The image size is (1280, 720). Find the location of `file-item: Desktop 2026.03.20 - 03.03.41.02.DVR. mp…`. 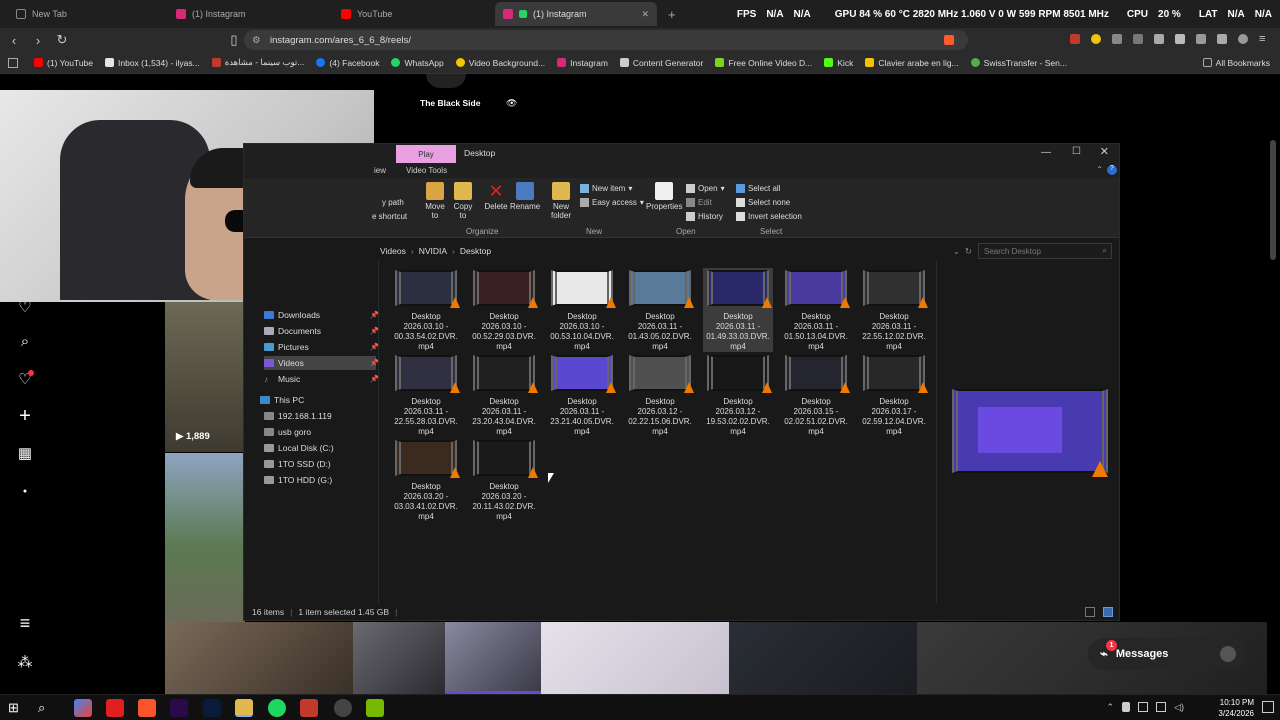

file-item: Desktop 2026.03.20 - 03.03.41.02.DVR. mp… is located at coordinates (426, 480).